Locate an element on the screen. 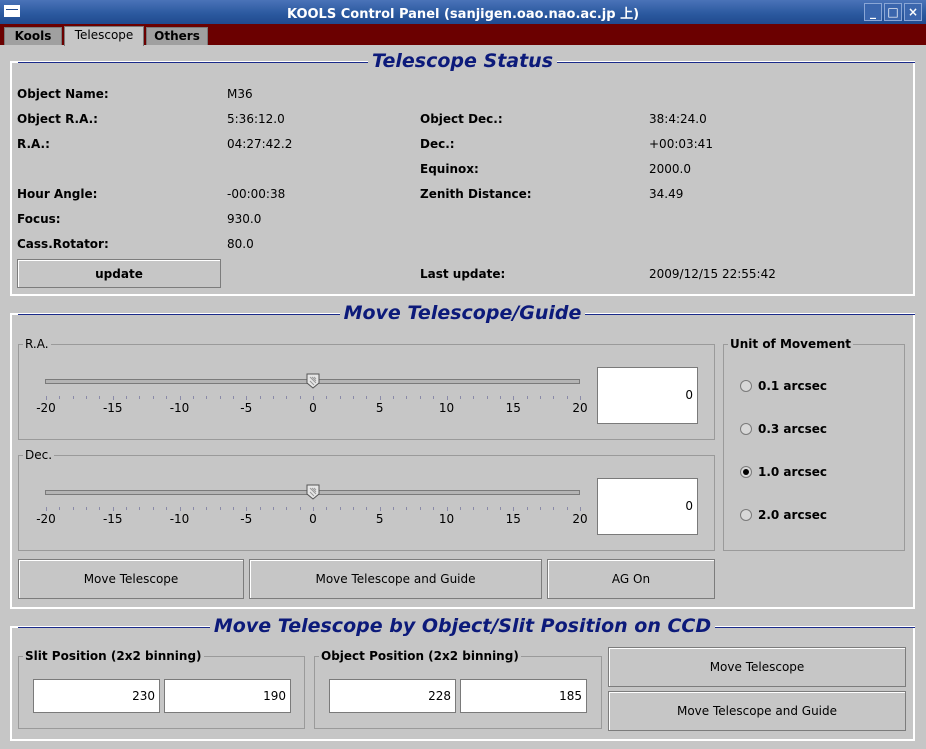  slit-y-input: 190 is located at coordinates (227, 696).